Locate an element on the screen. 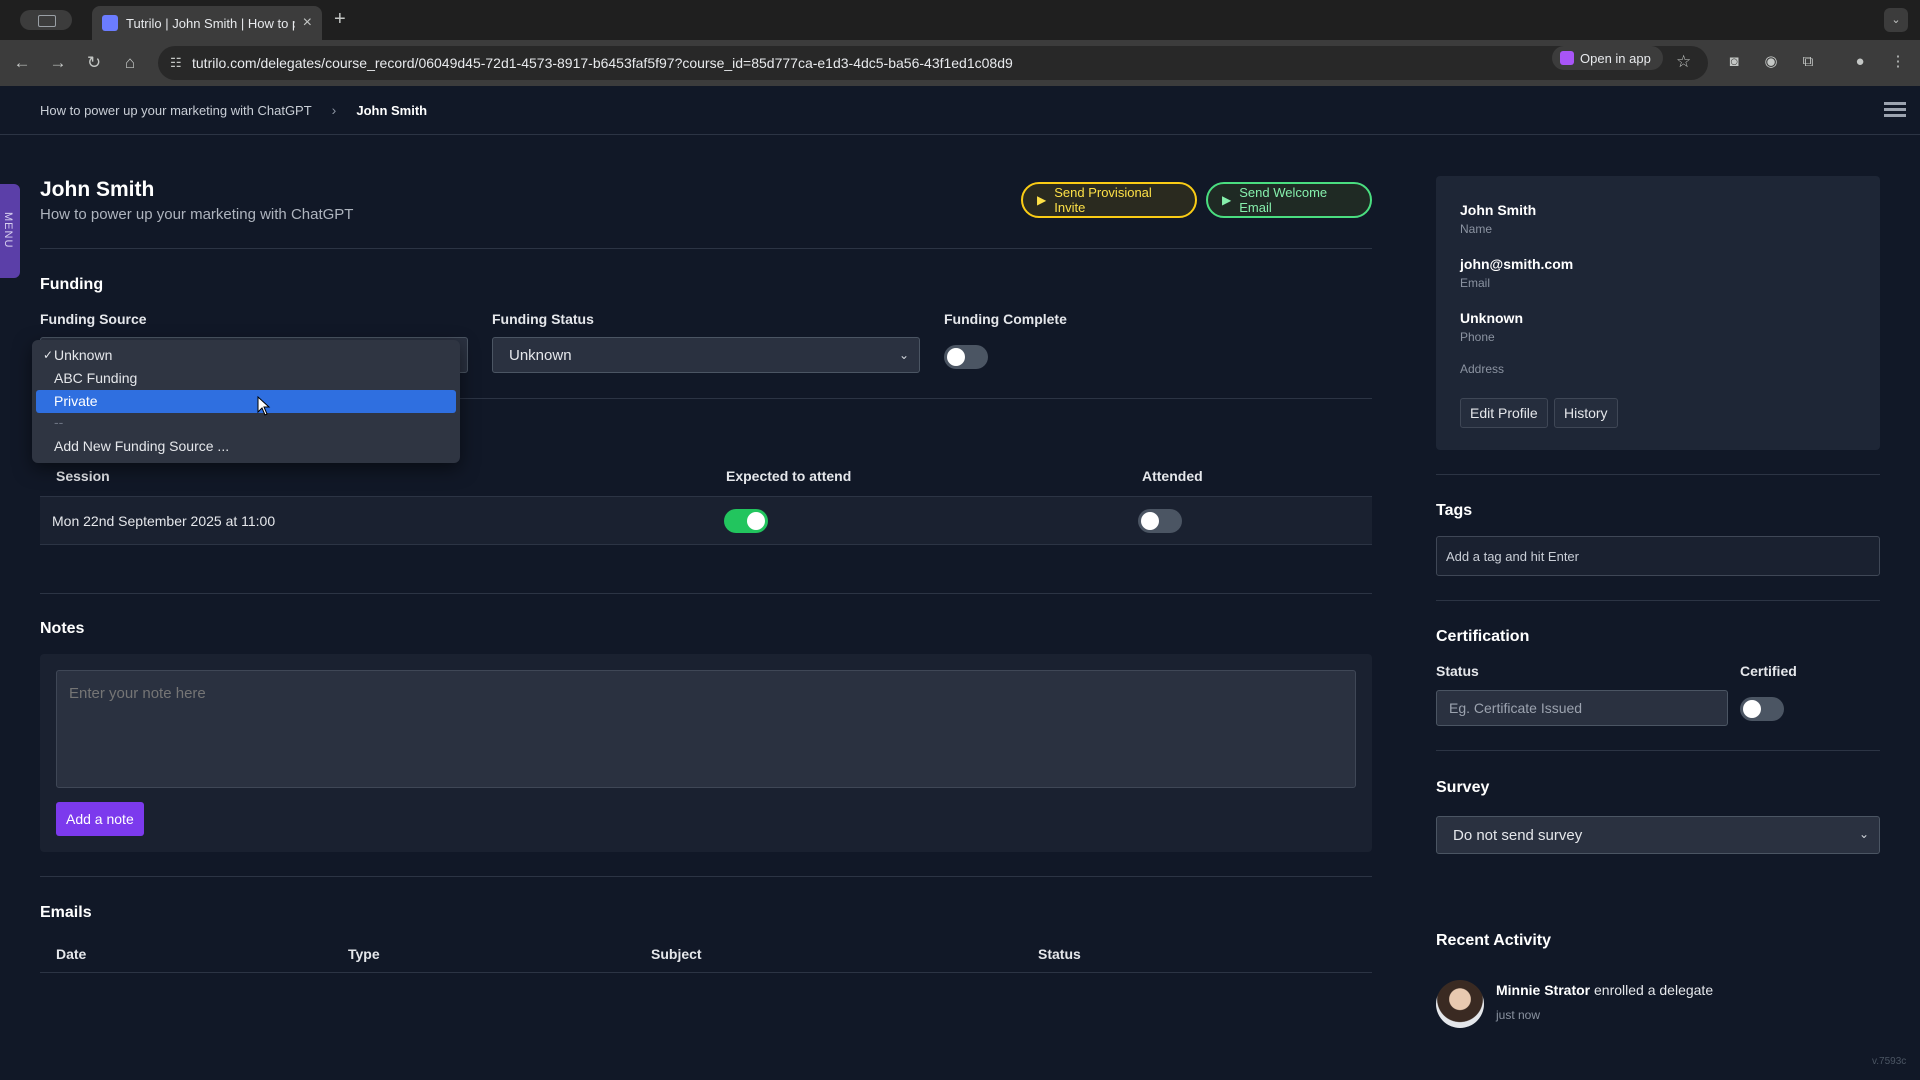 This screenshot has height=1080, width=1920. activity-time: just now is located at coordinates (1518, 1015).